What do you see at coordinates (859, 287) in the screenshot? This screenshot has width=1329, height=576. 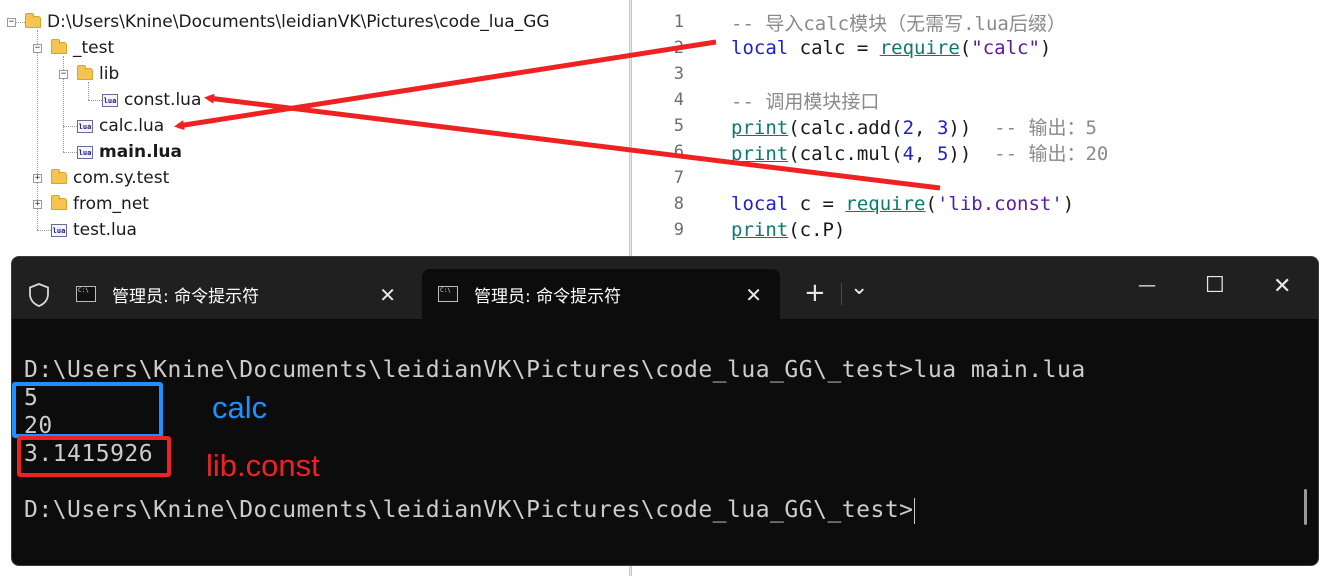 I see `chevron-down-icon: ⌄` at bounding box center [859, 287].